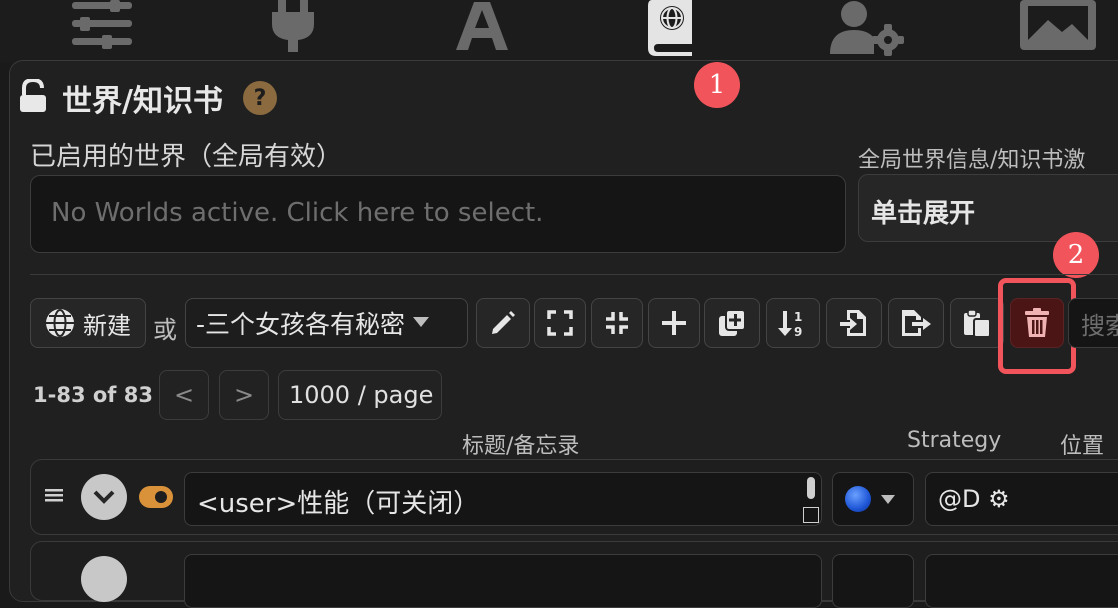 The height and width of the screenshot is (608, 1118). What do you see at coordinates (93, 395) in the screenshot?
I see `pagination-range: 1-83 of 83` at bounding box center [93, 395].